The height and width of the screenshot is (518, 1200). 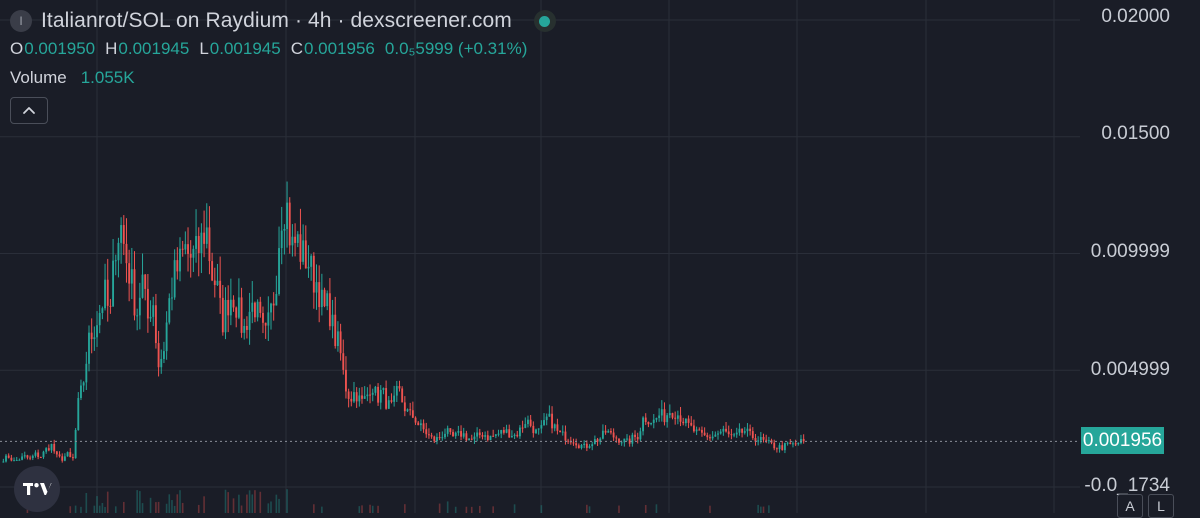 I want to click on chevron-up-icon, so click(x=29, y=110).